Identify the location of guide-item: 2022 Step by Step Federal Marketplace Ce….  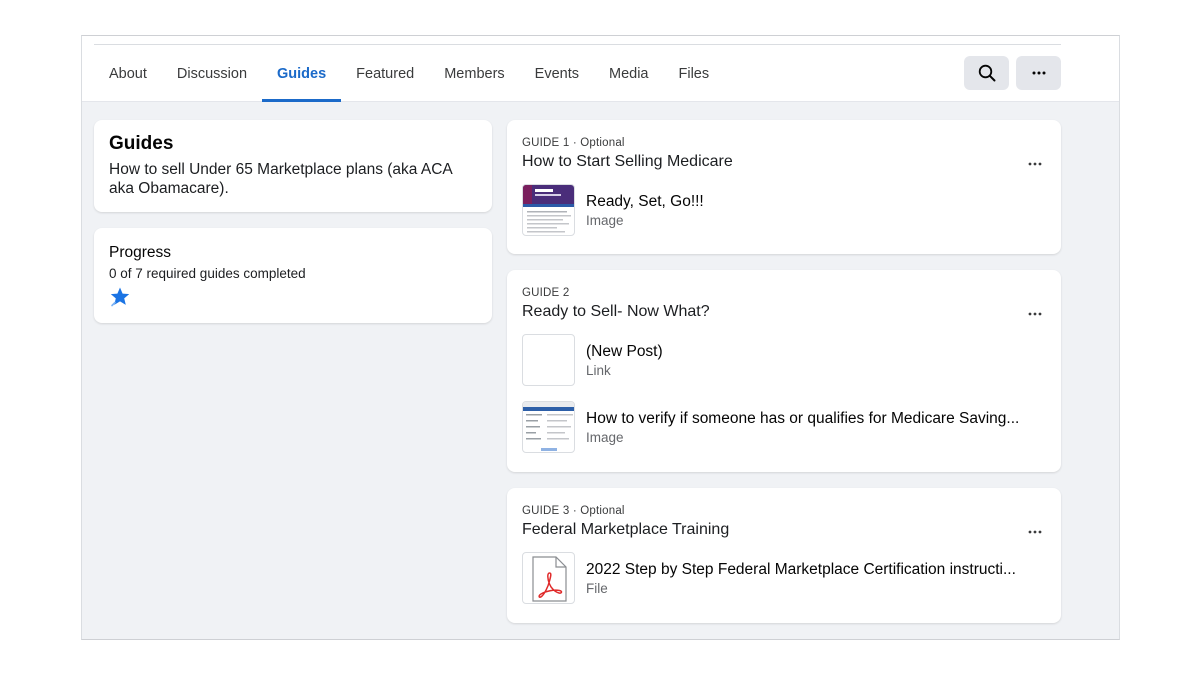
(784, 578).